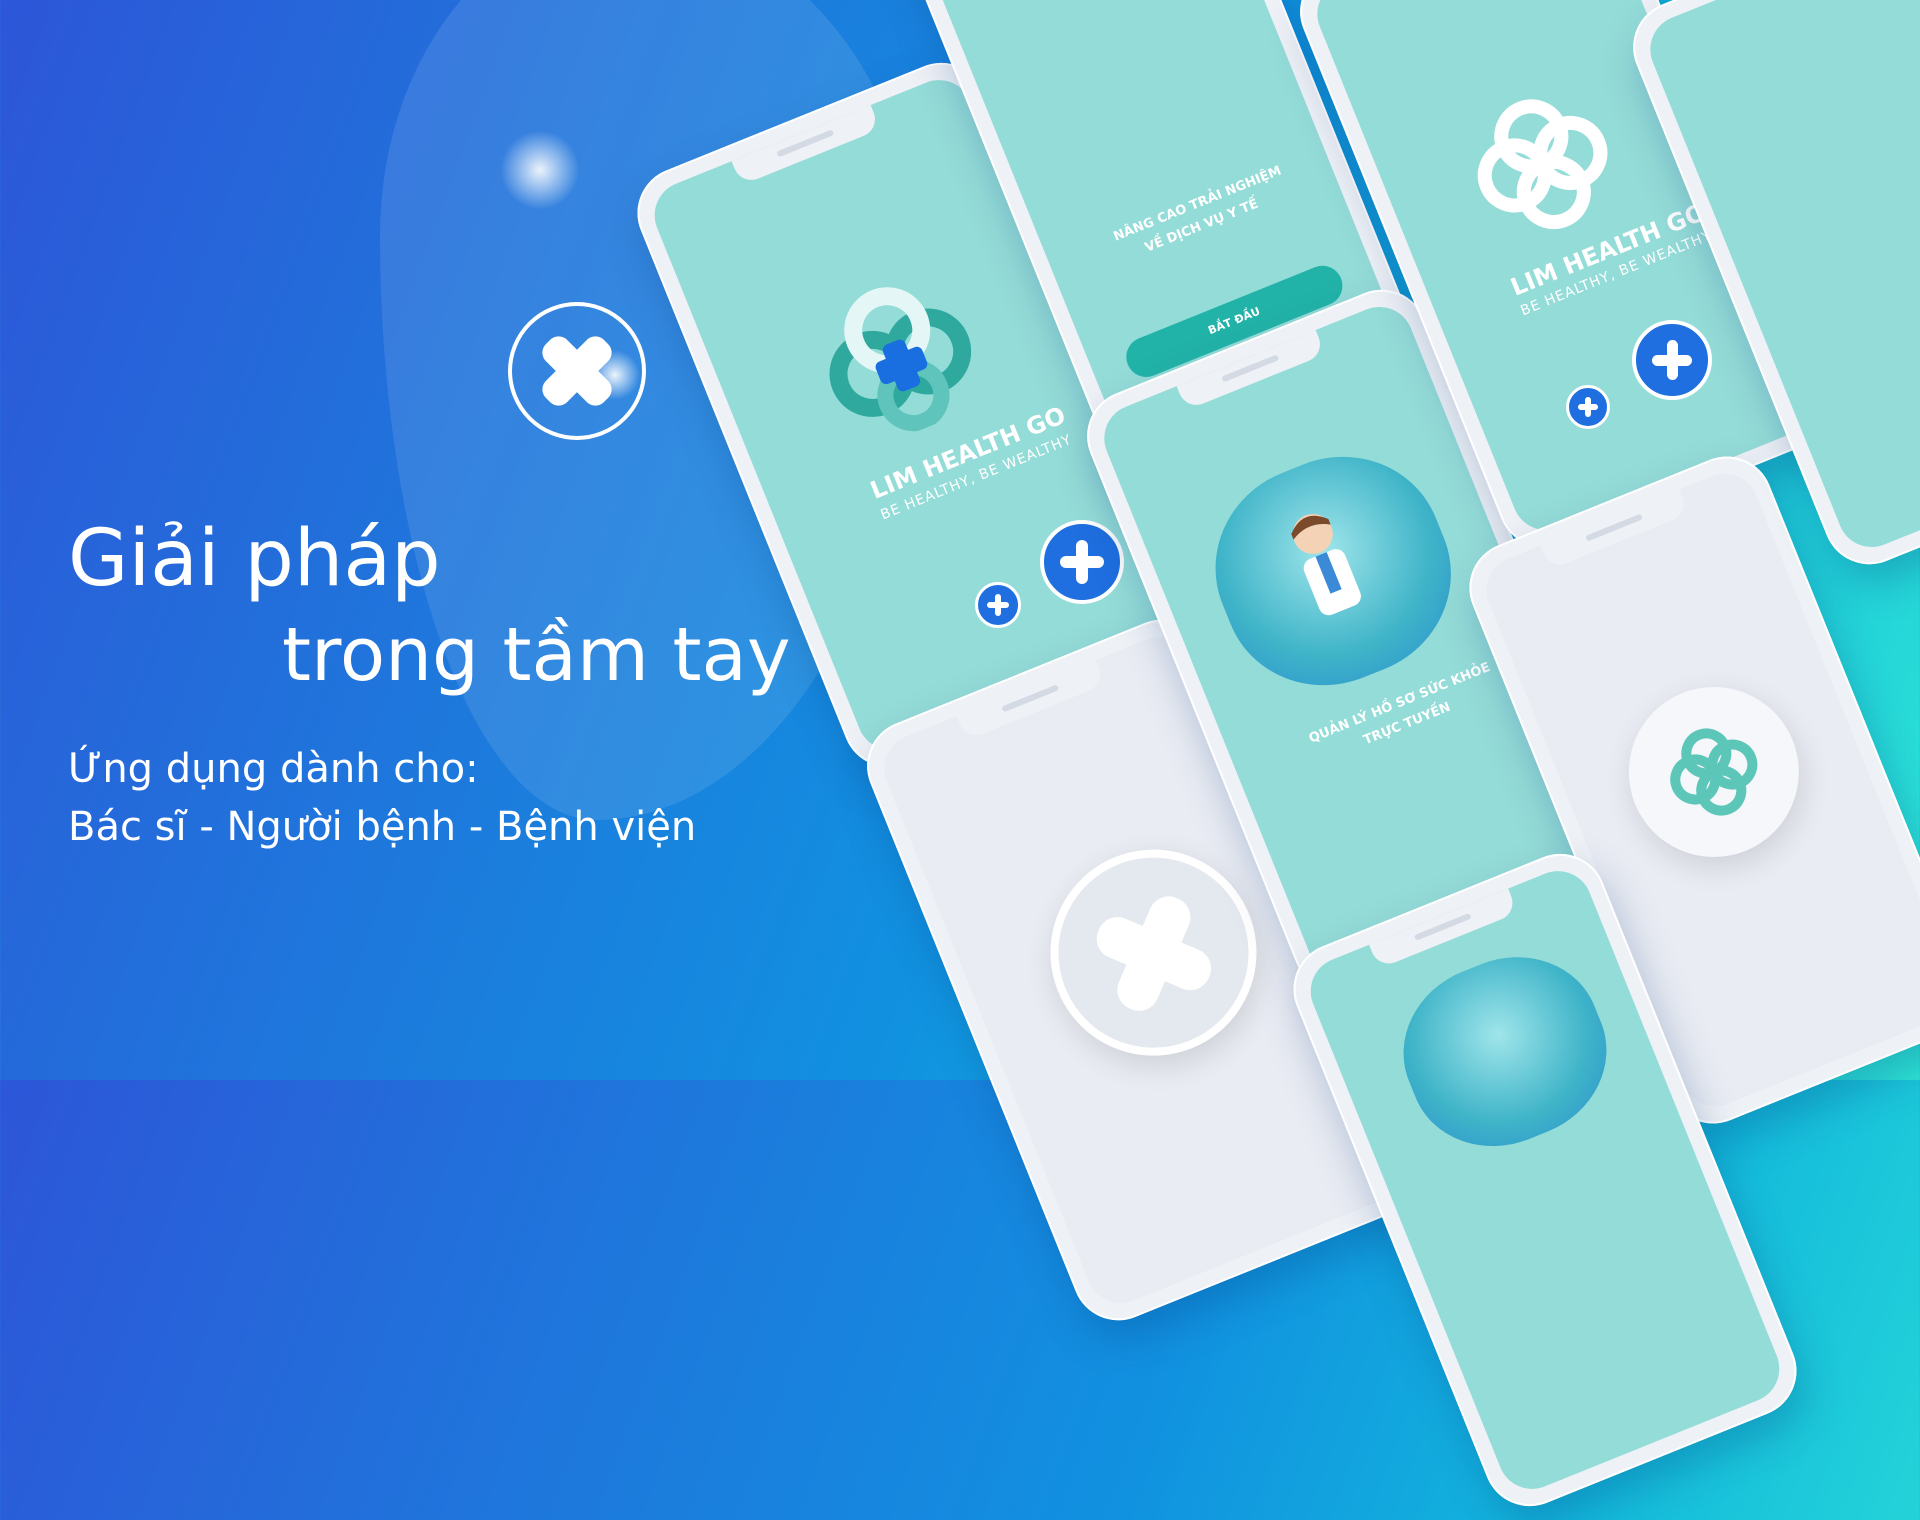  I want to click on sparkle, so click(540, 170).